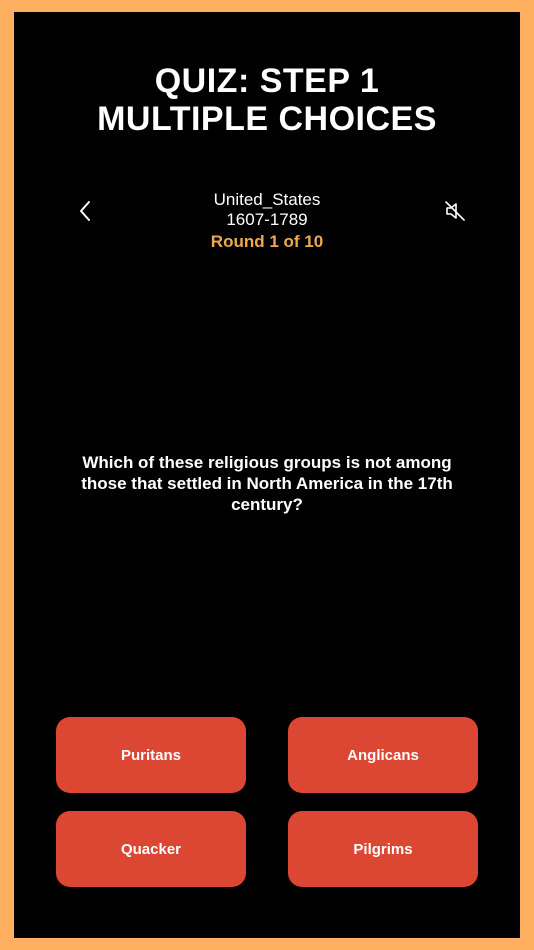 The image size is (534, 950). I want to click on mute-button, so click(455, 211).